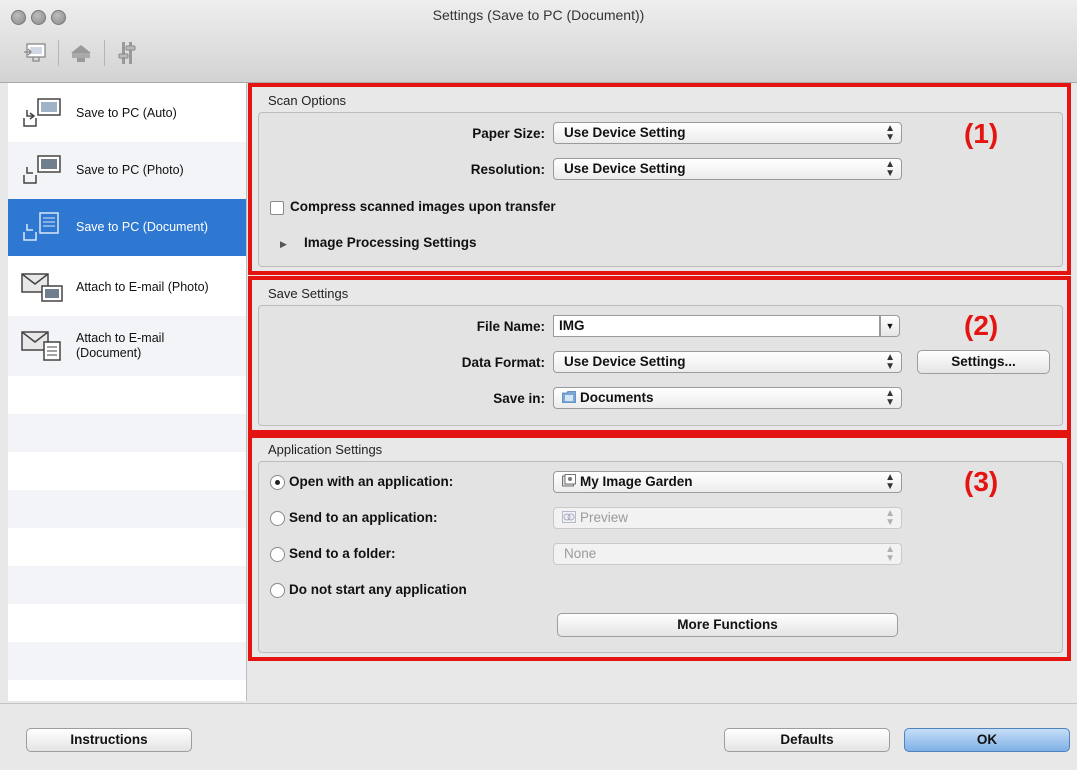  I want to click on resolution-value: Use Device Setting, so click(625, 168).